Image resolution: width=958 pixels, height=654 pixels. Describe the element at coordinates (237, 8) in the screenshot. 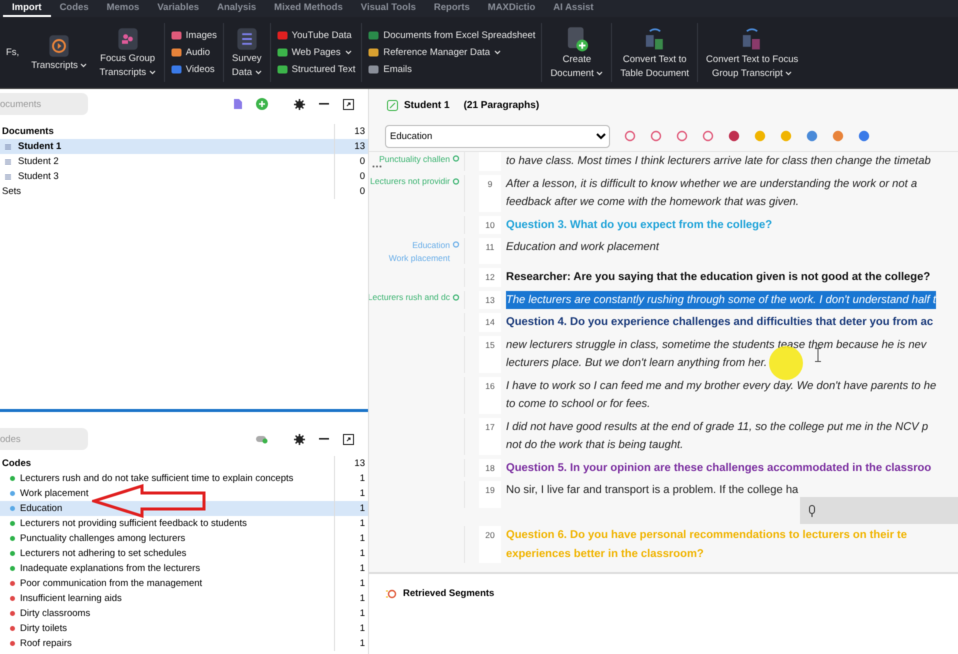

I see `menu-tab: Analysis` at that location.